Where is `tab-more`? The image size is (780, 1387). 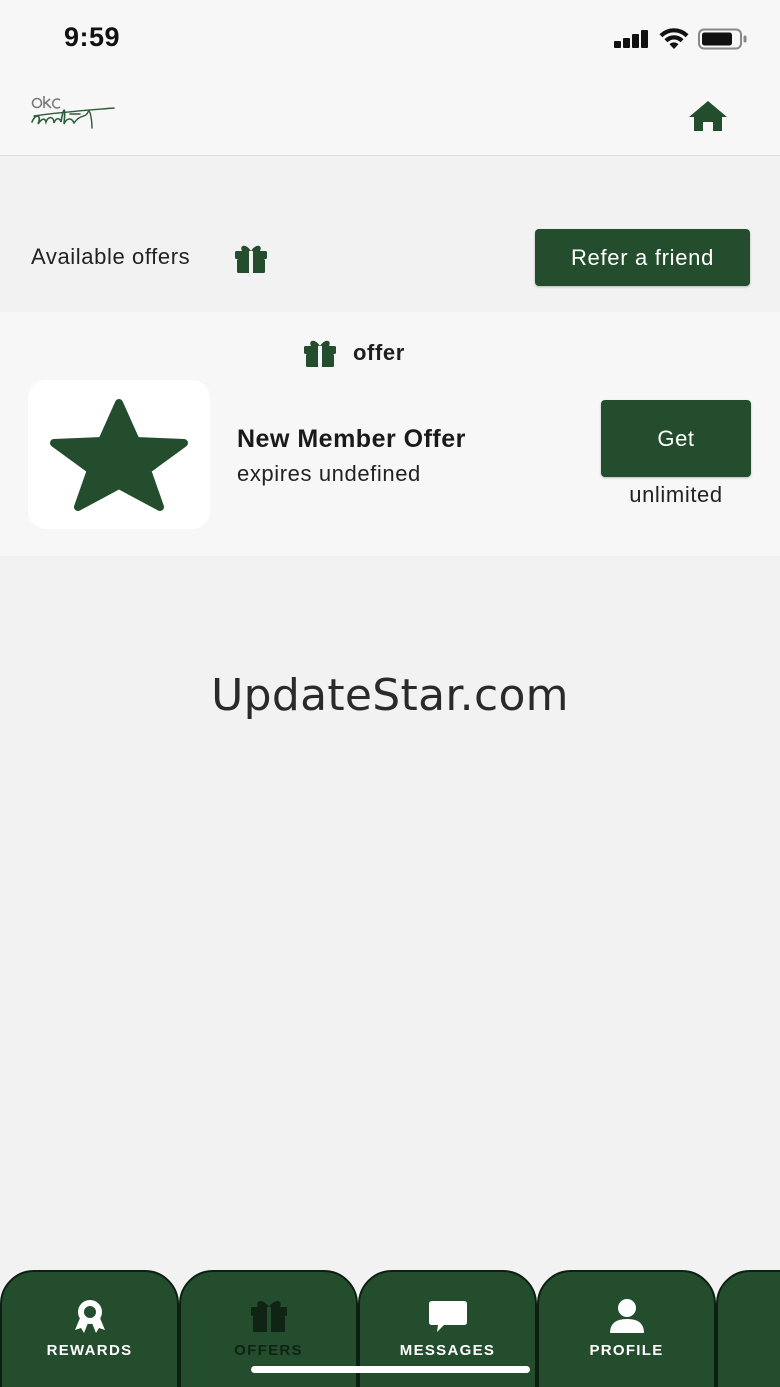 tab-more is located at coordinates (748, 1328).